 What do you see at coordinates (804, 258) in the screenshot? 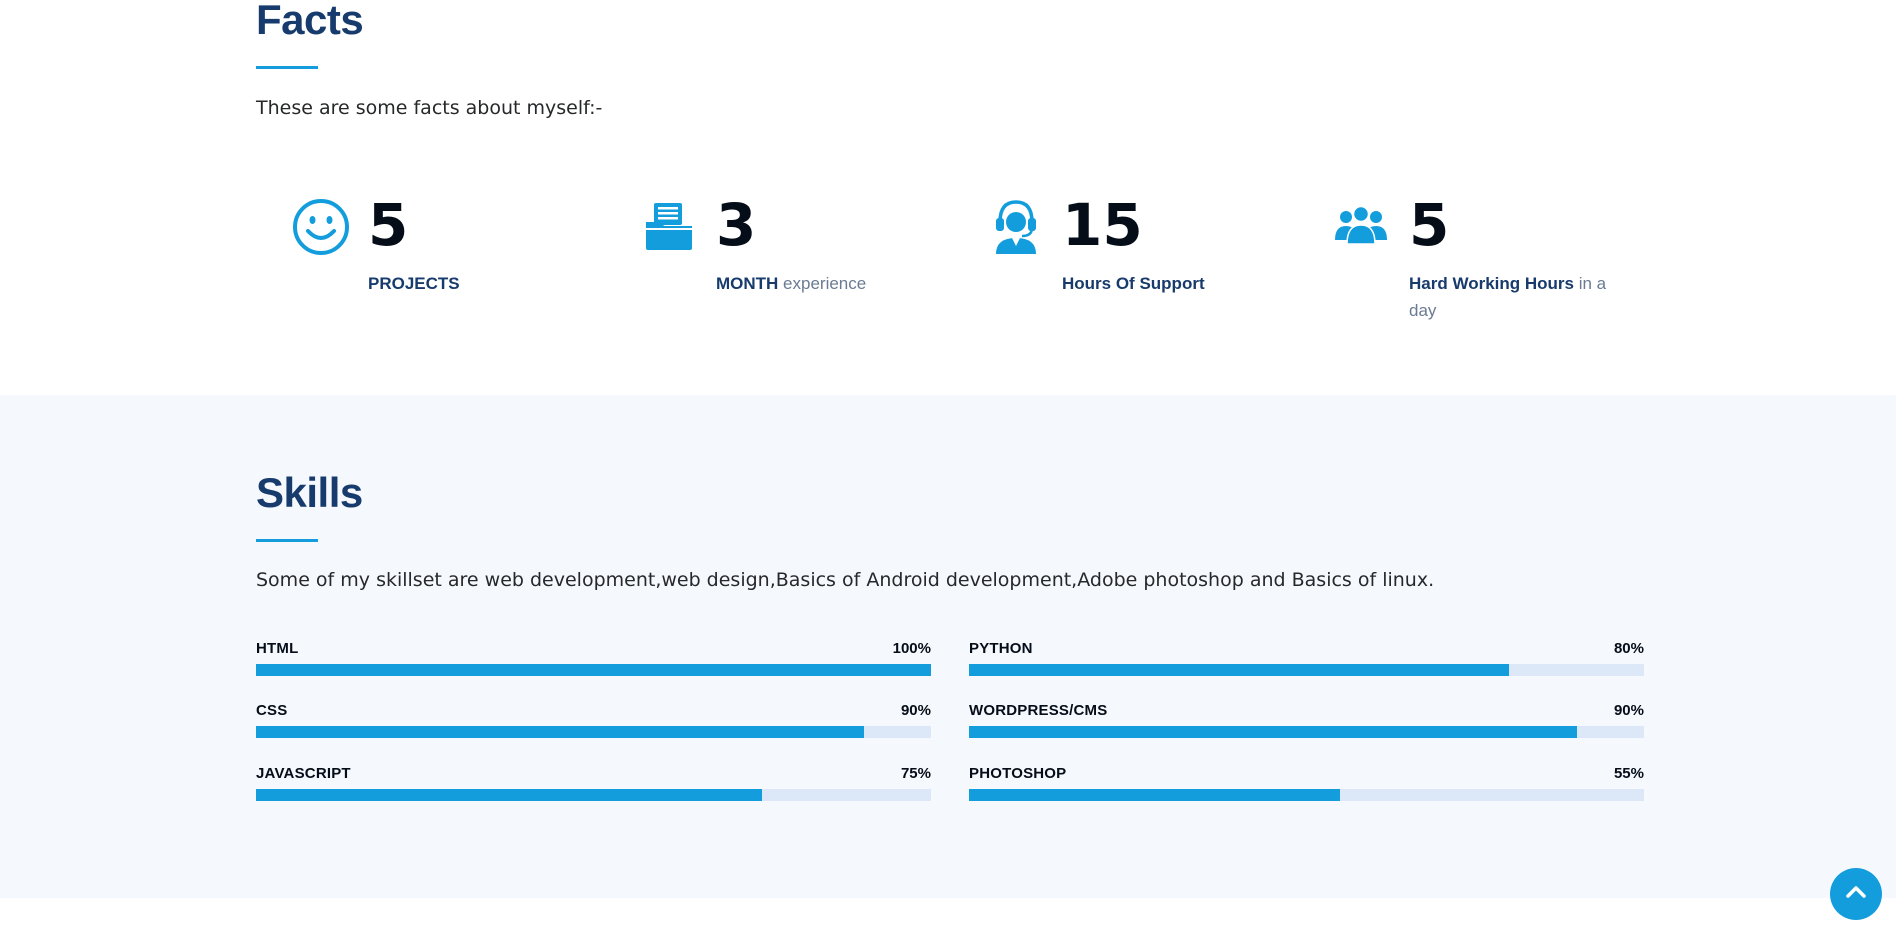
I see `fact-experience: 3 MONTH experience` at bounding box center [804, 258].